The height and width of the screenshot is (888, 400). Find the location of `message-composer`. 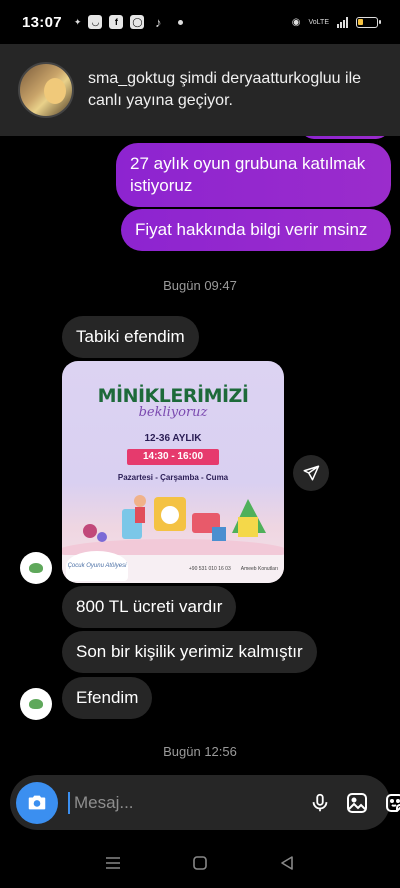

message-composer is located at coordinates (205, 802).